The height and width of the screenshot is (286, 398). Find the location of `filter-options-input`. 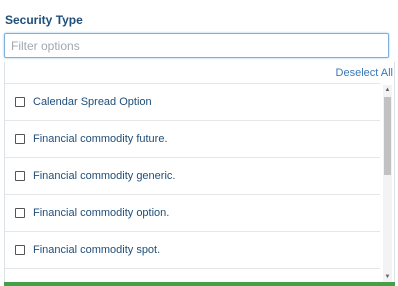

filter-options-input is located at coordinates (196, 45).